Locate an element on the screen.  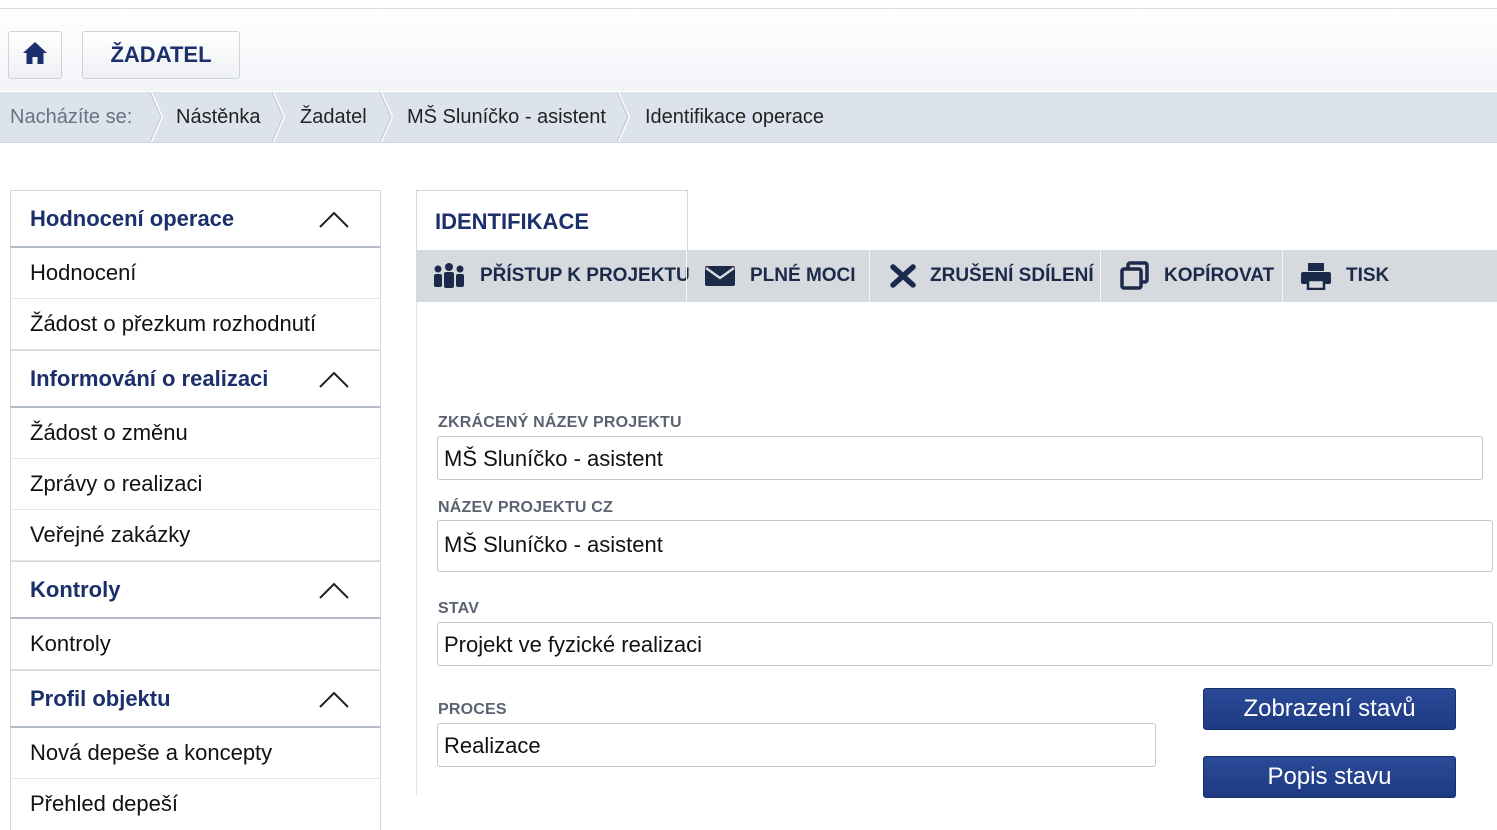
show-states-label: Zobrazení stavů is located at coordinates (1329, 708).